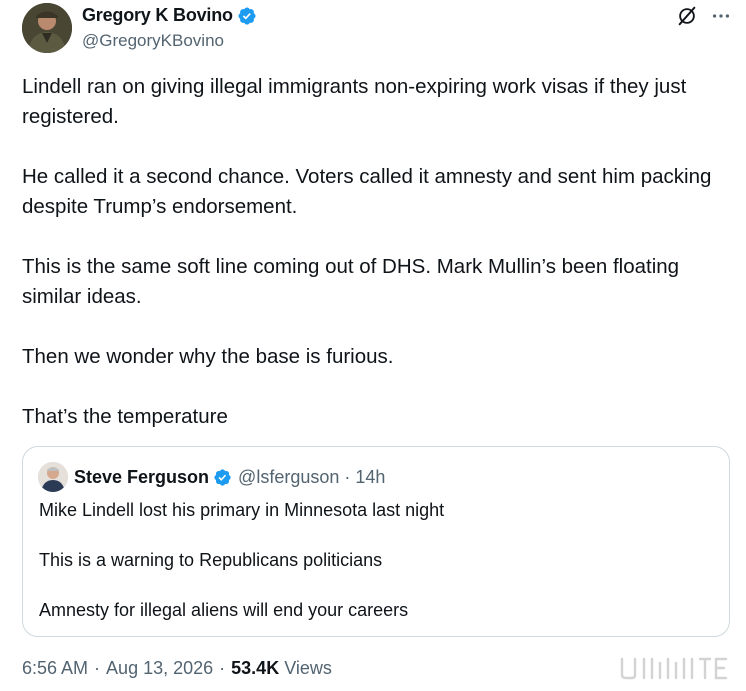 The height and width of the screenshot is (691, 746). I want to click on author-avatar, so click(47, 28).